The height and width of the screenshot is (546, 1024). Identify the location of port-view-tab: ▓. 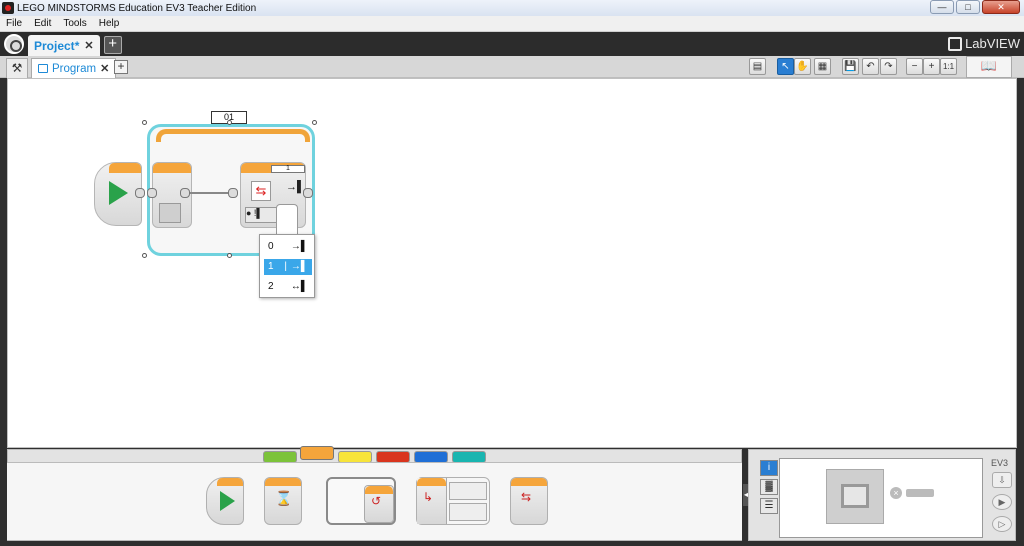
(769, 487).